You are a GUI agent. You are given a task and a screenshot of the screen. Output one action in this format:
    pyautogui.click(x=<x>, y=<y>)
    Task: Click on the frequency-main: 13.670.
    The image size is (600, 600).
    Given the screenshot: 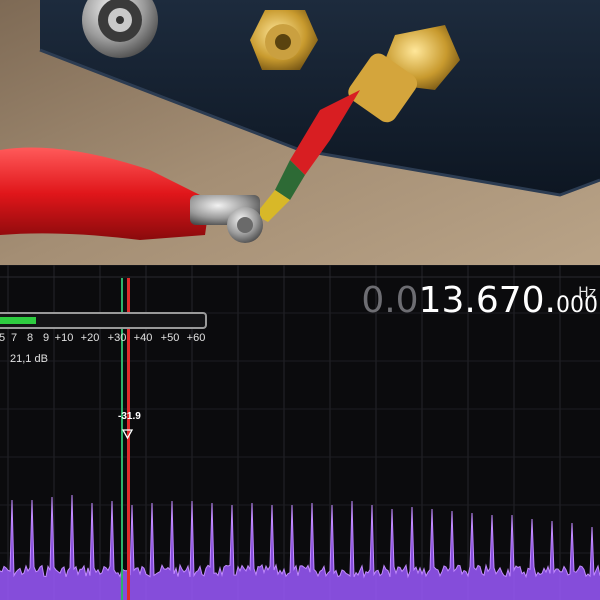 What is the action you would take?
    pyautogui.click(x=487, y=300)
    